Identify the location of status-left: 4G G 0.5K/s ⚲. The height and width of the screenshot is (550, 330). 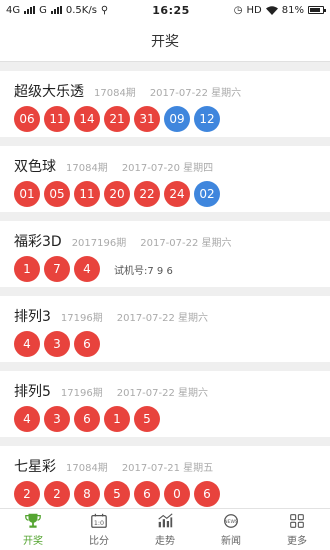
(57, 10).